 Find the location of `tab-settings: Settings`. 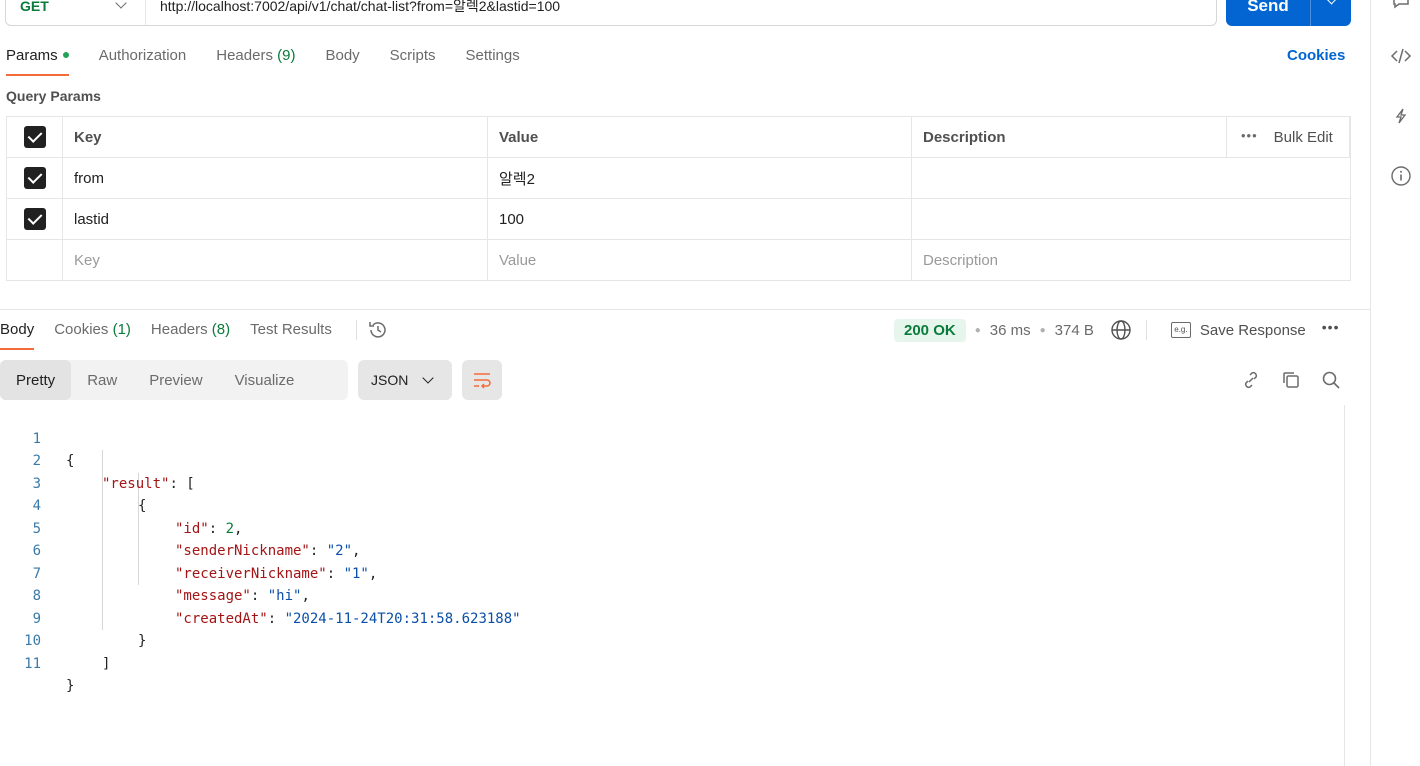

tab-settings: Settings is located at coordinates (493, 58).